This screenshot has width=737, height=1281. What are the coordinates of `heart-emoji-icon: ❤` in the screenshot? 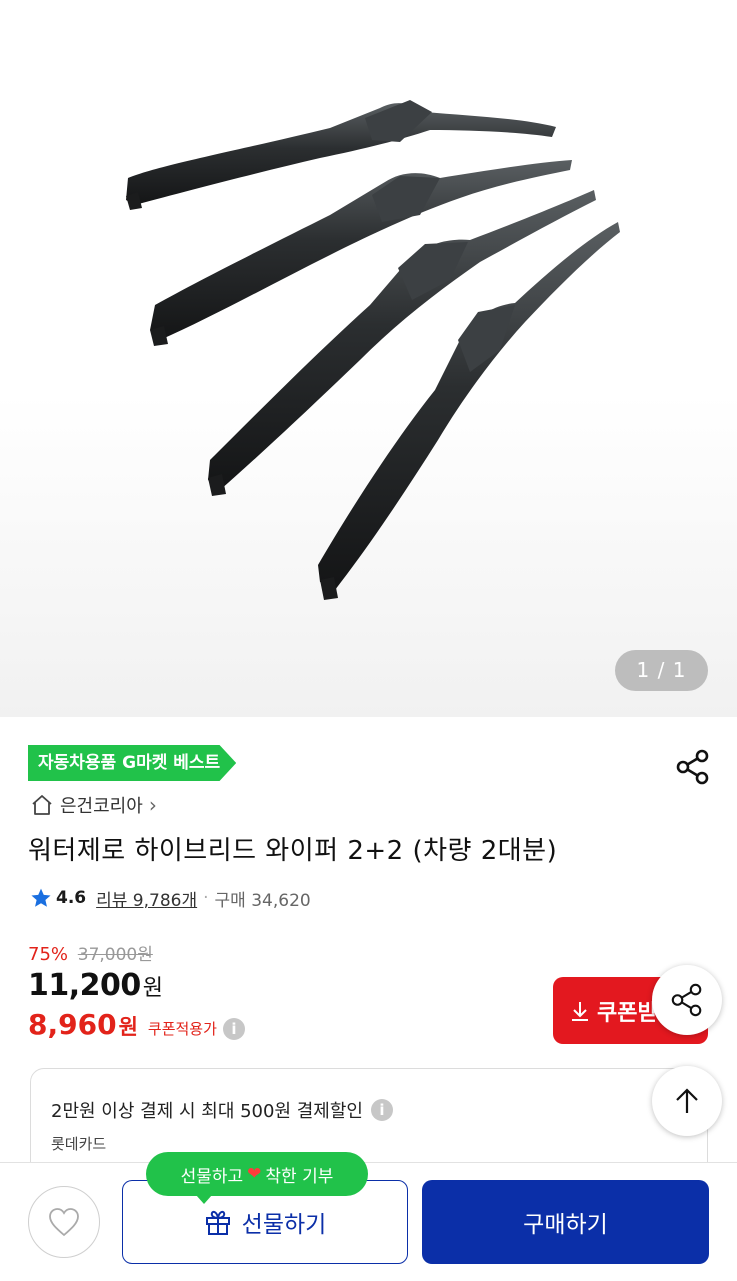 It's located at (254, 1174).